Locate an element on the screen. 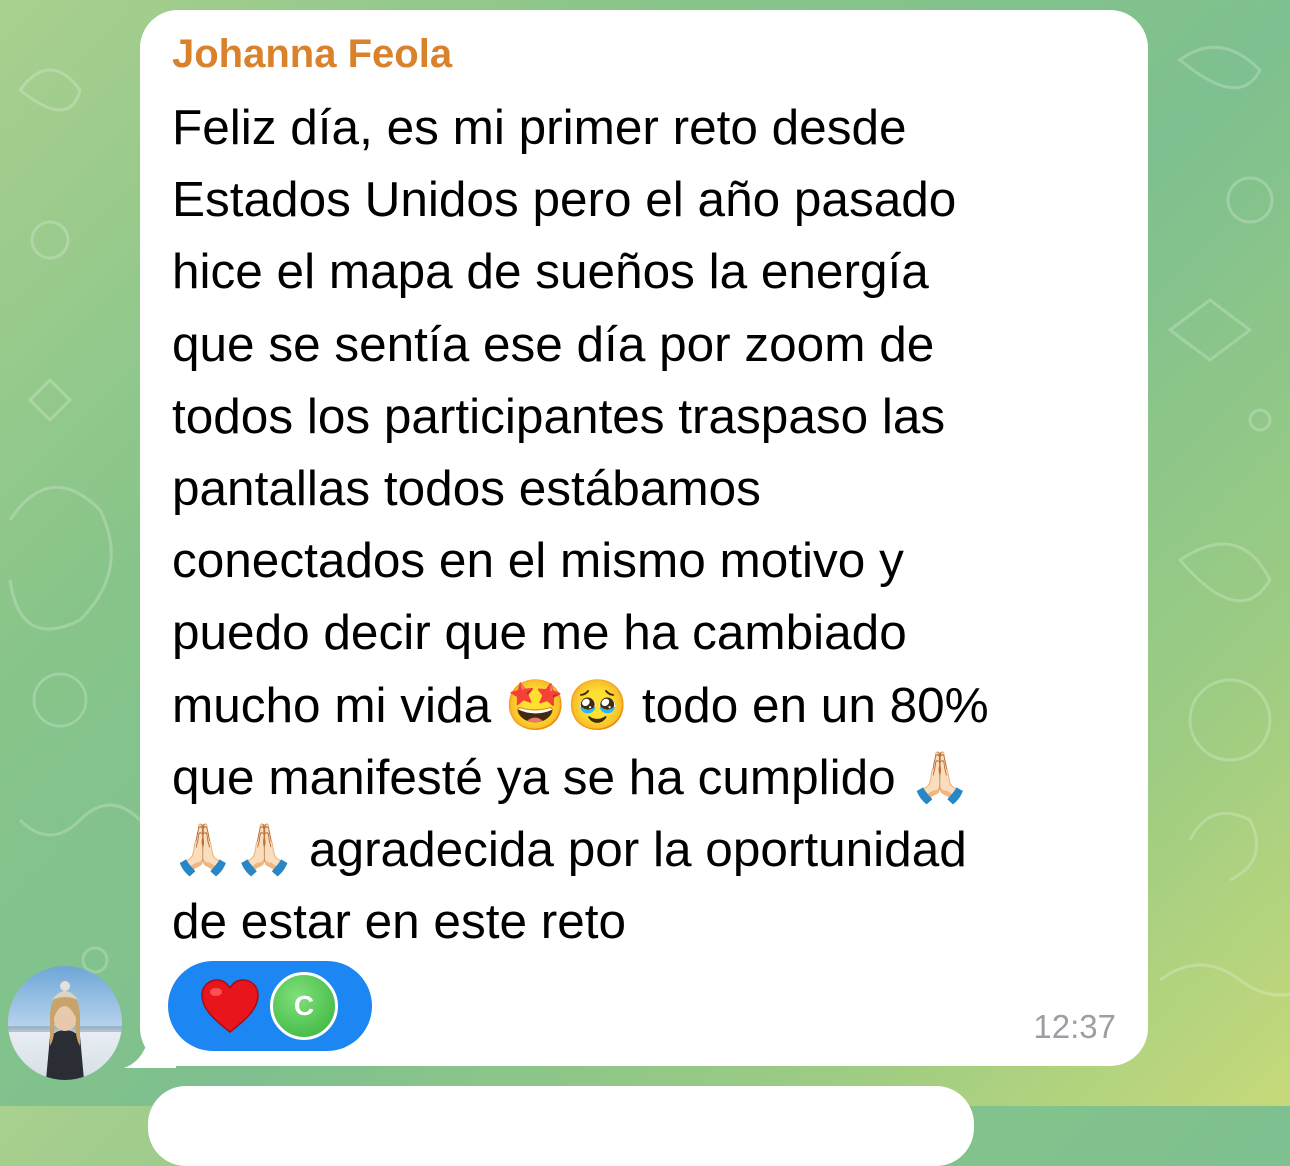 The image size is (1290, 1166). reaction-pill: C is located at coordinates (270, 1006).